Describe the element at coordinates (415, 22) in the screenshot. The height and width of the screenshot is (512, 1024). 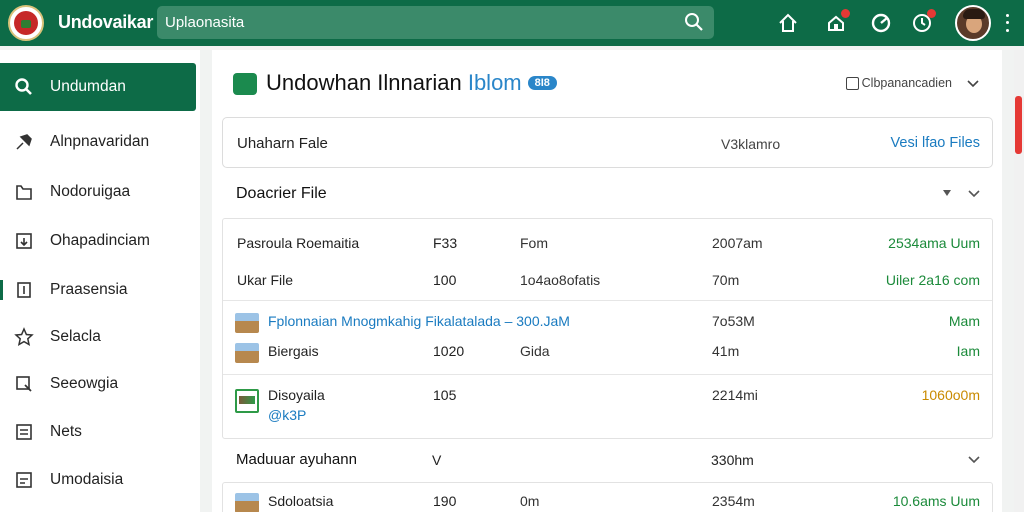
I see `search-input` at that location.